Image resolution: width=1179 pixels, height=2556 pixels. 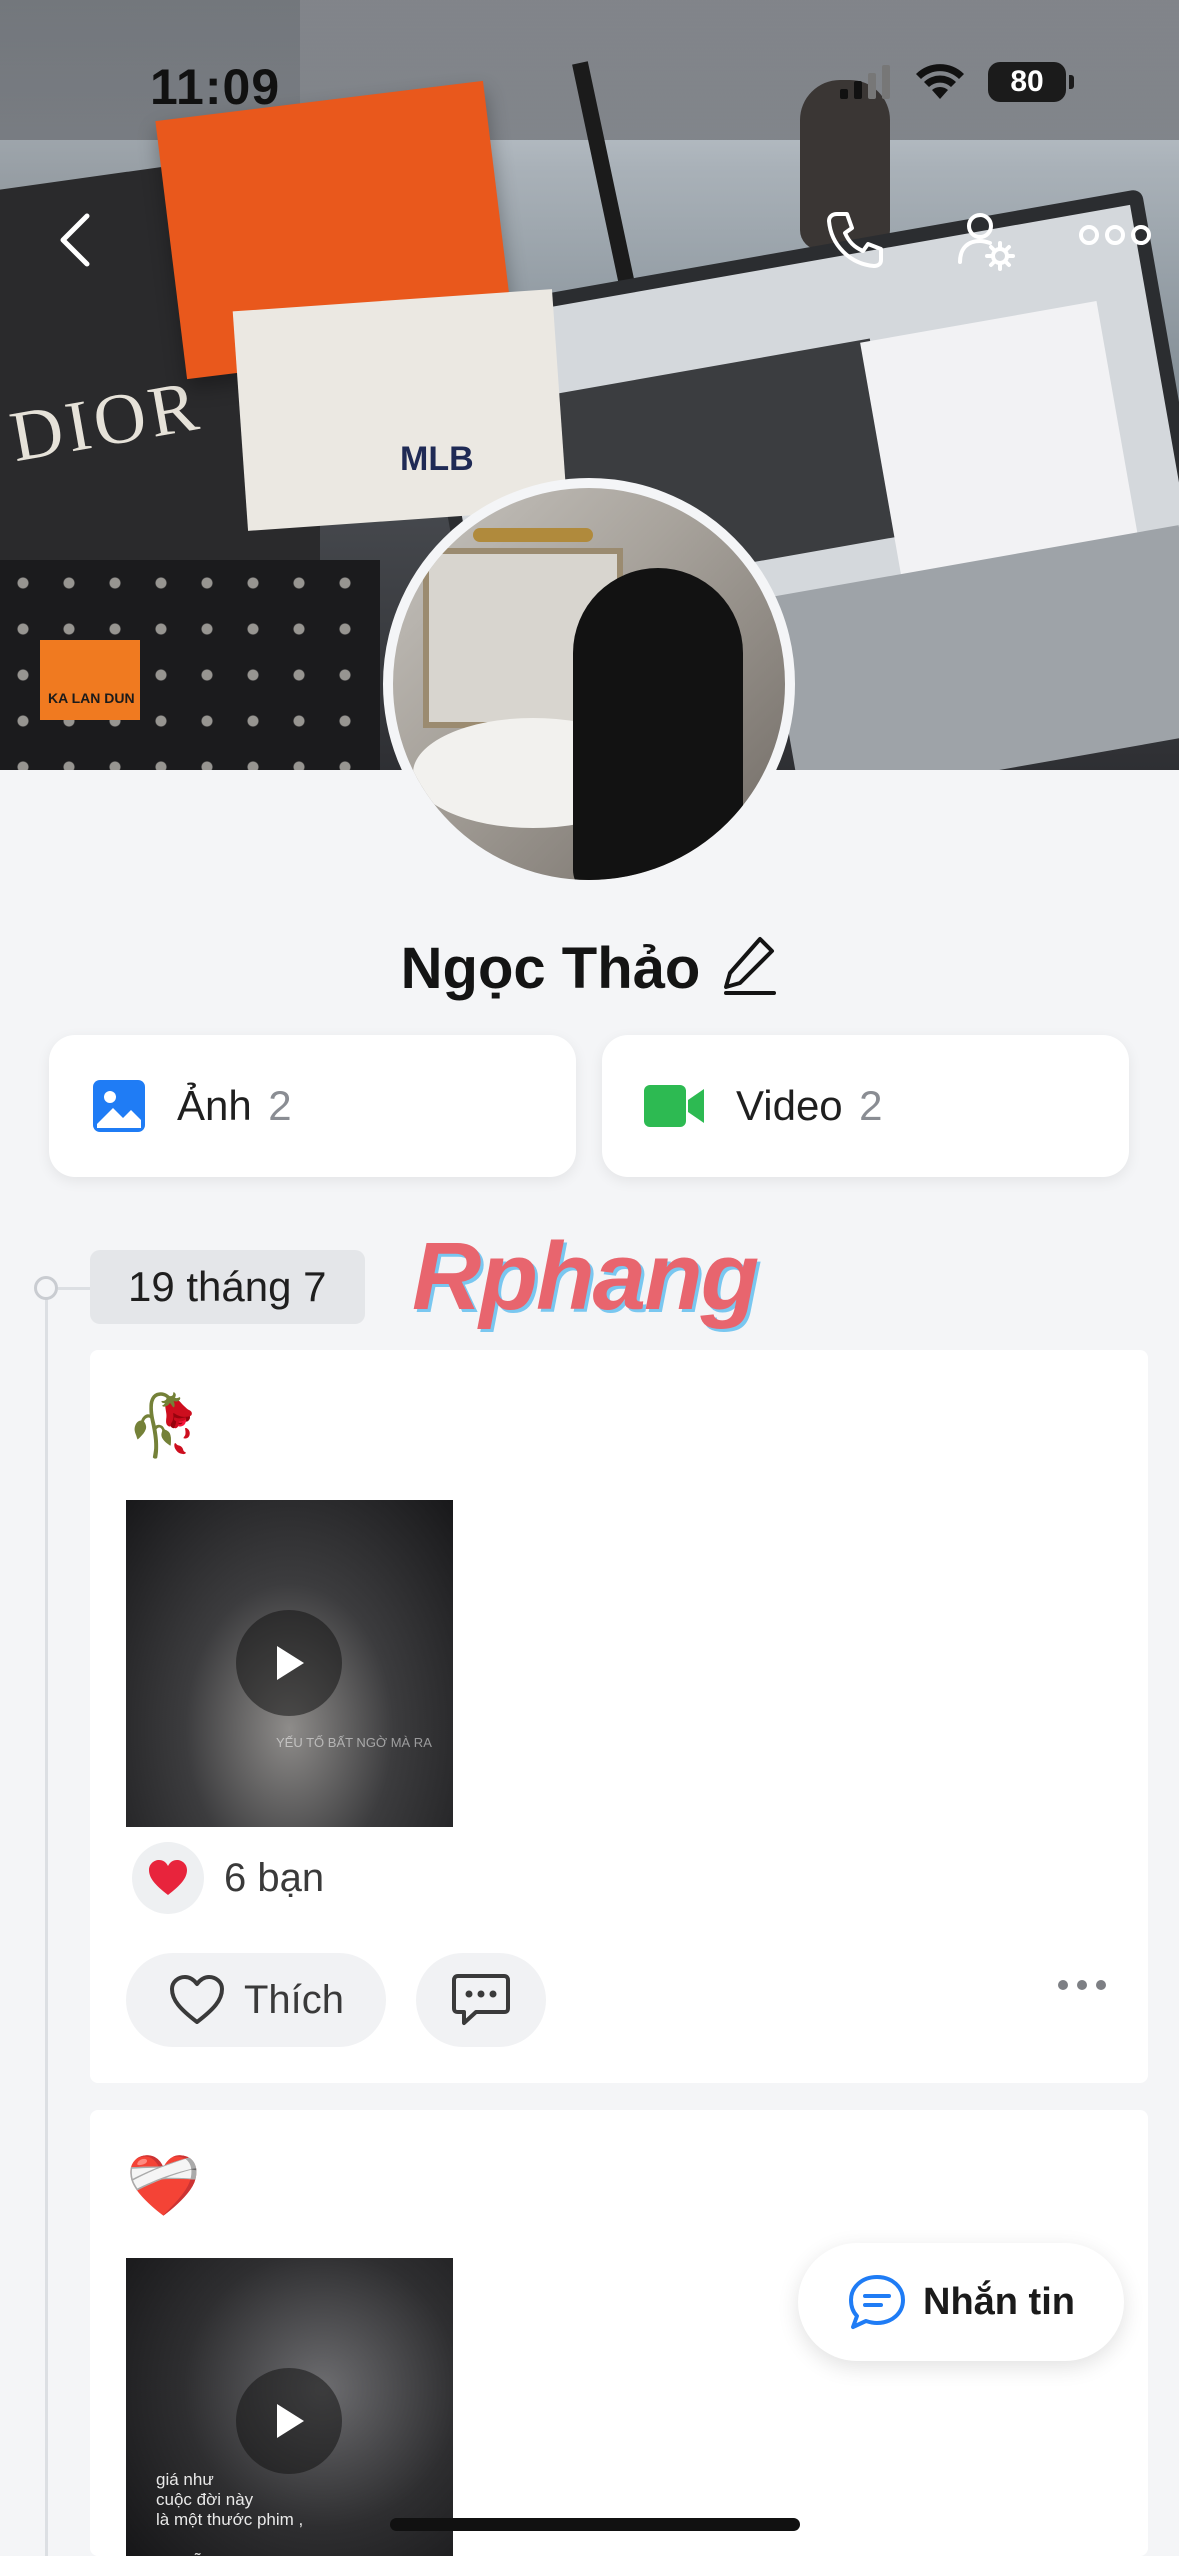 What do you see at coordinates (274, 1877) in the screenshot?
I see `reaction-count: 6 bạn` at bounding box center [274, 1877].